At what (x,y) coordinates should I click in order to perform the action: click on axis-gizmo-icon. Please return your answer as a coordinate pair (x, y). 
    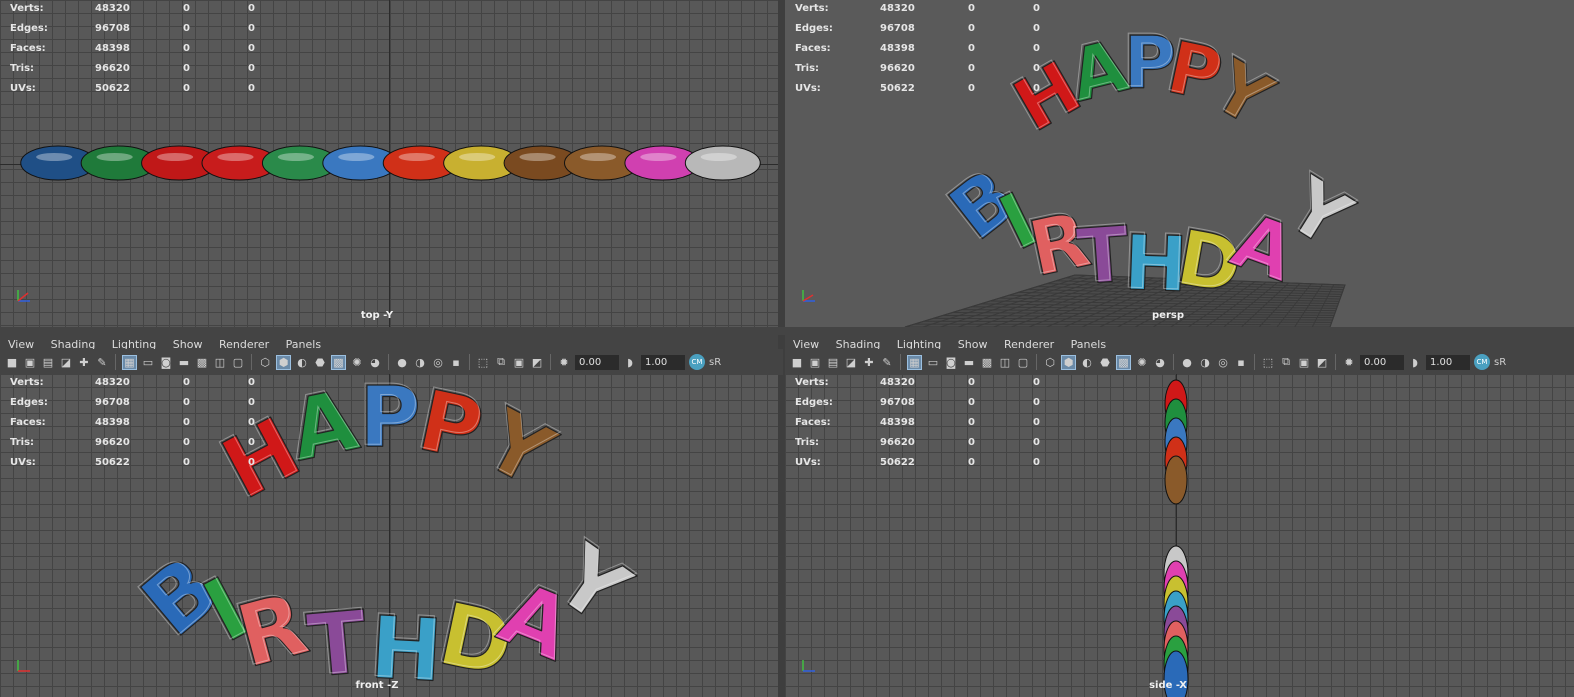
    Looking at the image, I should click on (808, 296).